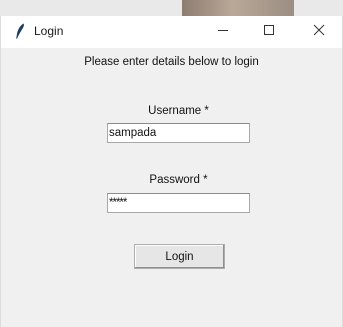 This screenshot has height=327, width=343. What do you see at coordinates (178, 133) in the screenshot?
I see `username-field` at bounding box center [178, 133].